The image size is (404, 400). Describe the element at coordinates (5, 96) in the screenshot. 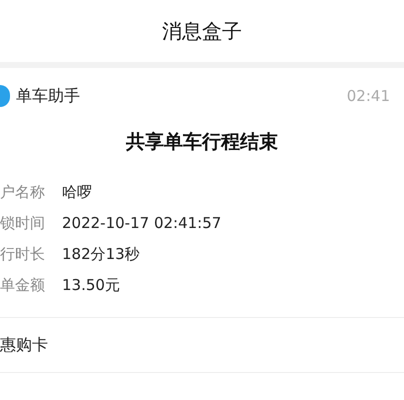

I see `avatar-icon` at that location.